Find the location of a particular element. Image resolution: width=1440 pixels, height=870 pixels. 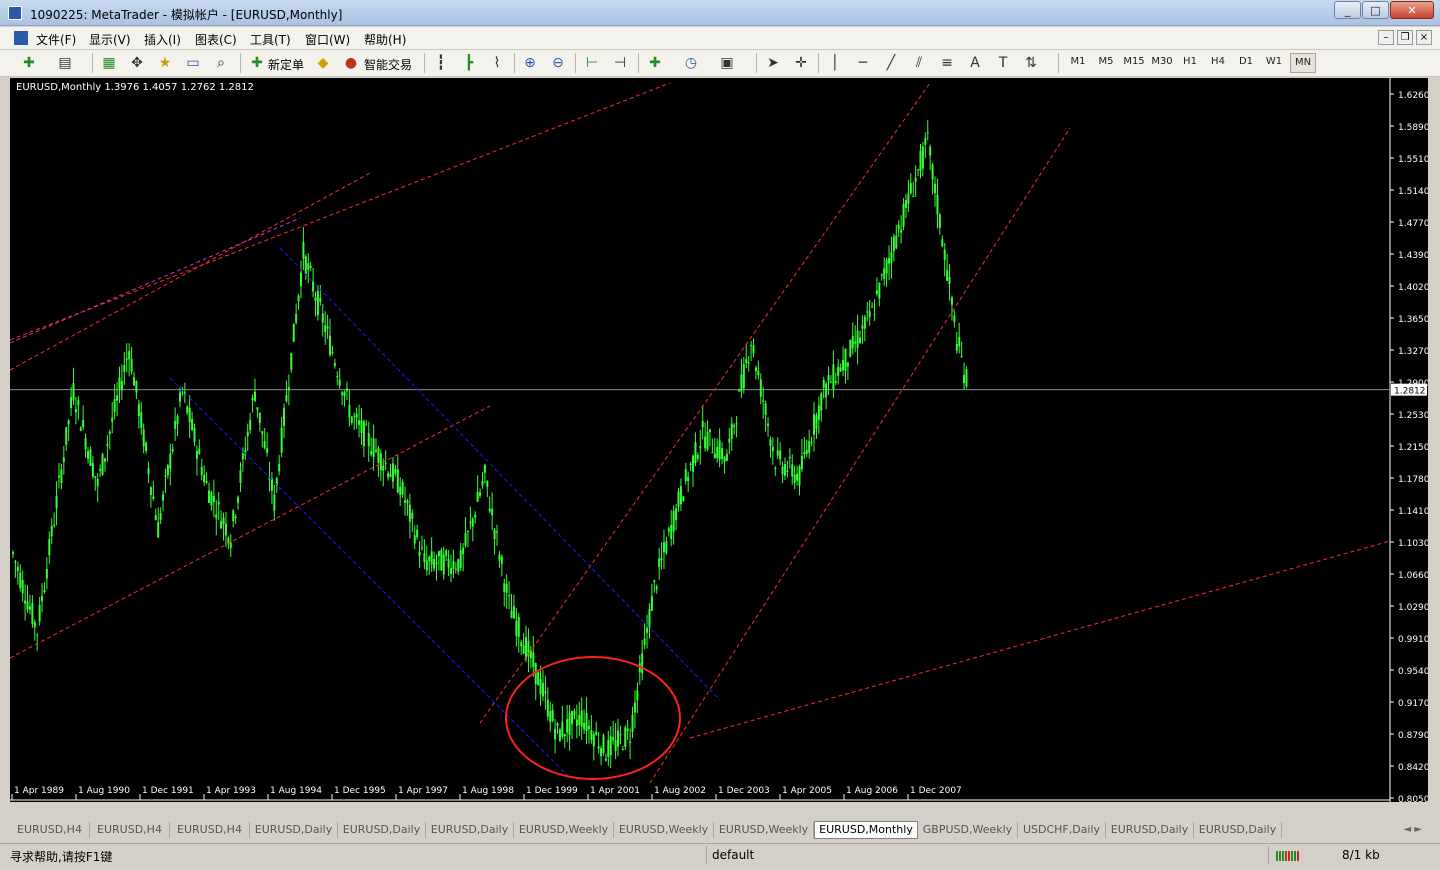

new-chart-icon: ✚ is located at coordinates (29, 63).